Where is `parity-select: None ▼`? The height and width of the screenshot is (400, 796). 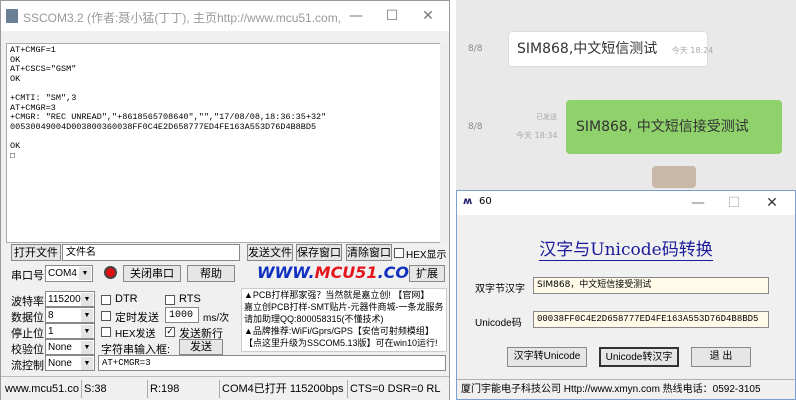
parity-select: None ▼ is located at coordinates (70, 347).